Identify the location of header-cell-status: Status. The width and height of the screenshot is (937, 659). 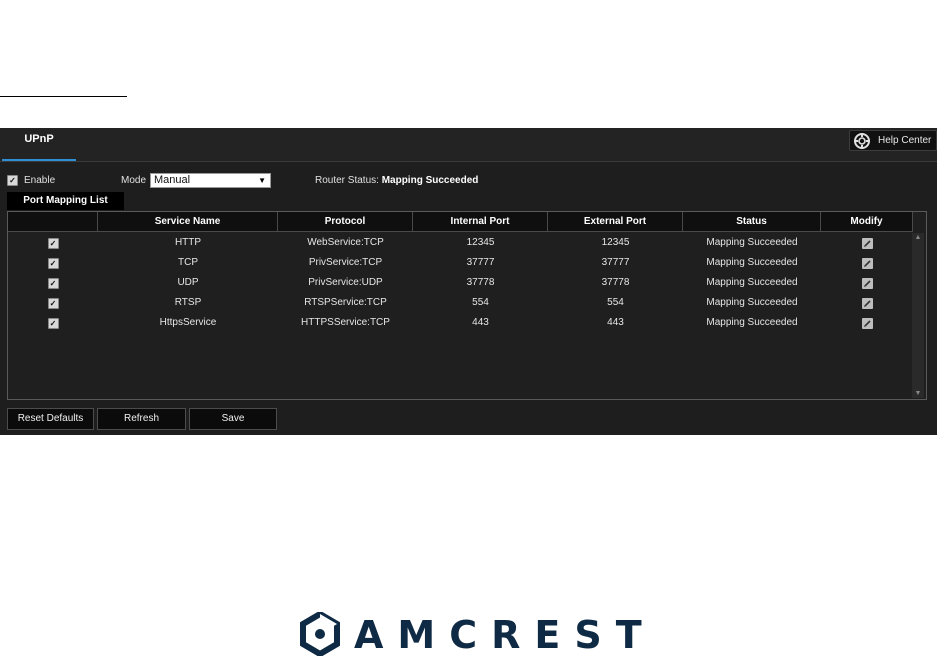
(752, 222).